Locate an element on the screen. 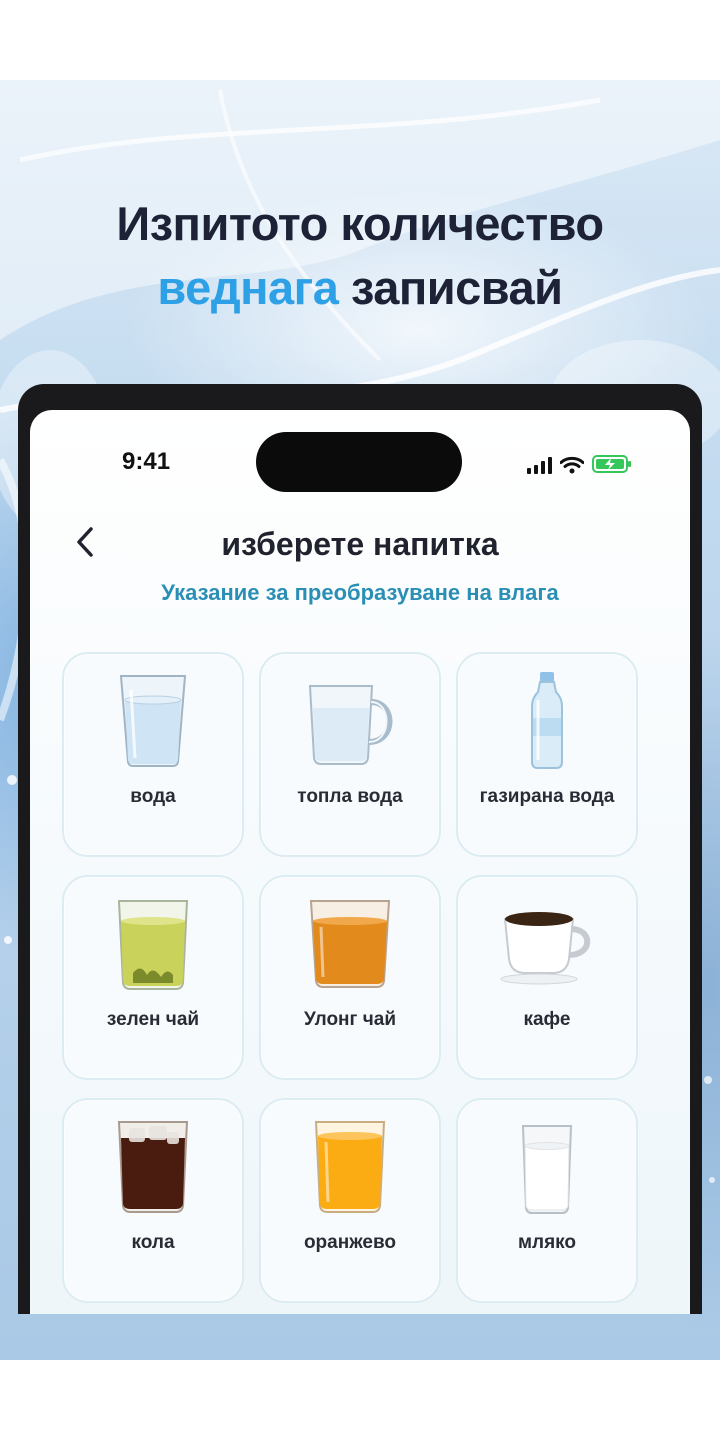 The height and width of the screenshot is (1440, 720). coffee-cup-icon is located at coordinates (545, 948).